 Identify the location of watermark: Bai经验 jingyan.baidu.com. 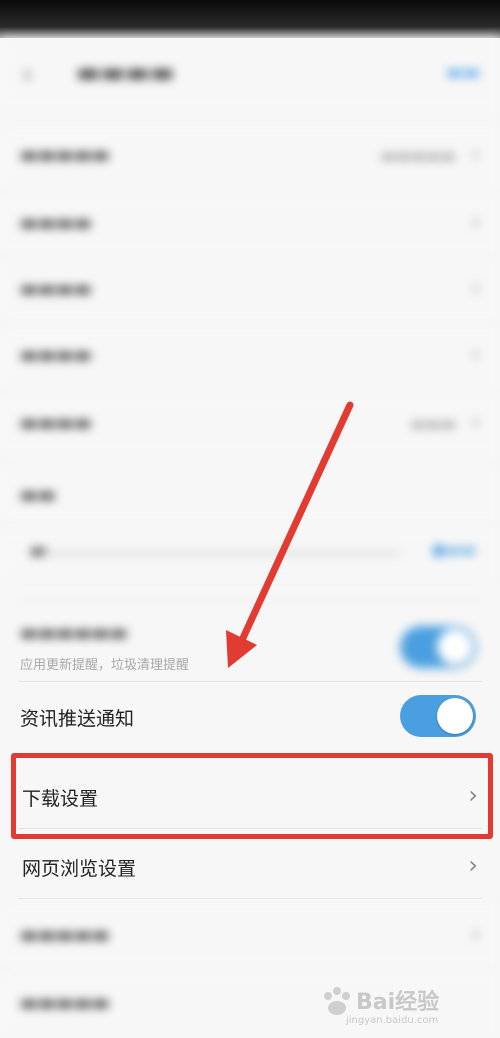
(401, 1007).